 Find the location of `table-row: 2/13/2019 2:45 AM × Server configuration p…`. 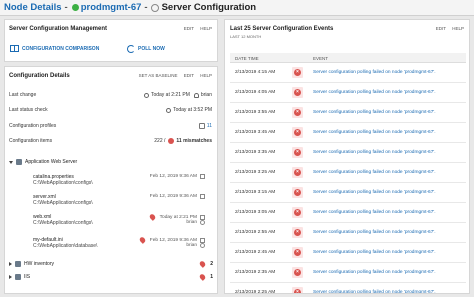

table-row: 2/13/2019 2:45 AM × Server configuration p… is located at coordinates (348, 253).